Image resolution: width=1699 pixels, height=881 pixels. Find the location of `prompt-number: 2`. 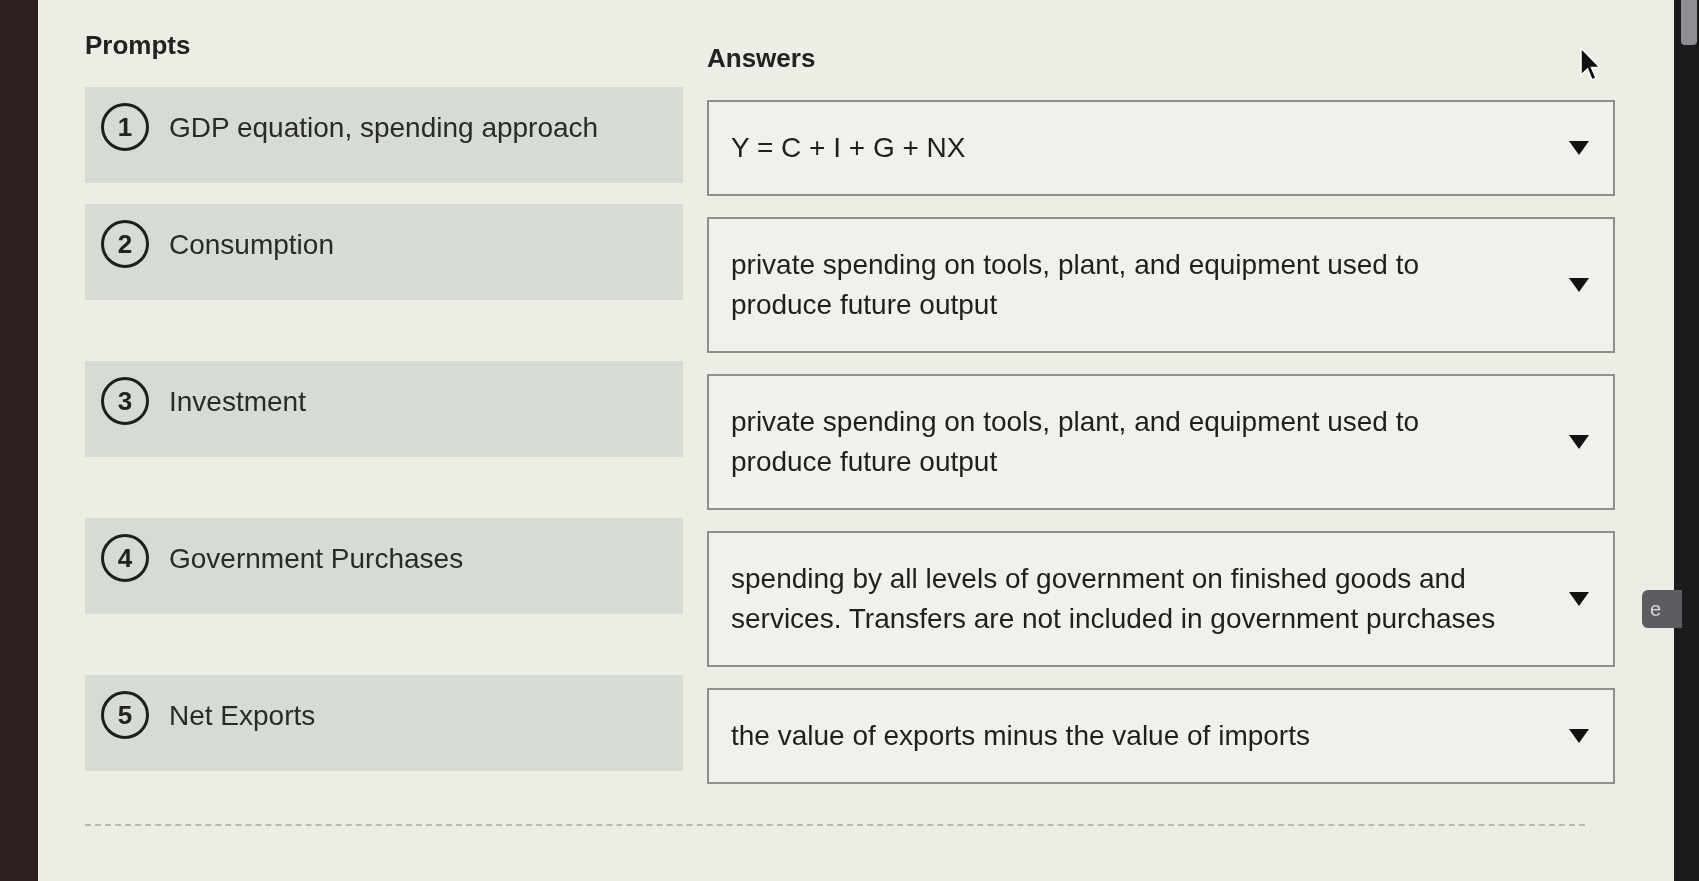

prompt-number: 2 is located at coordinates (125, 244).